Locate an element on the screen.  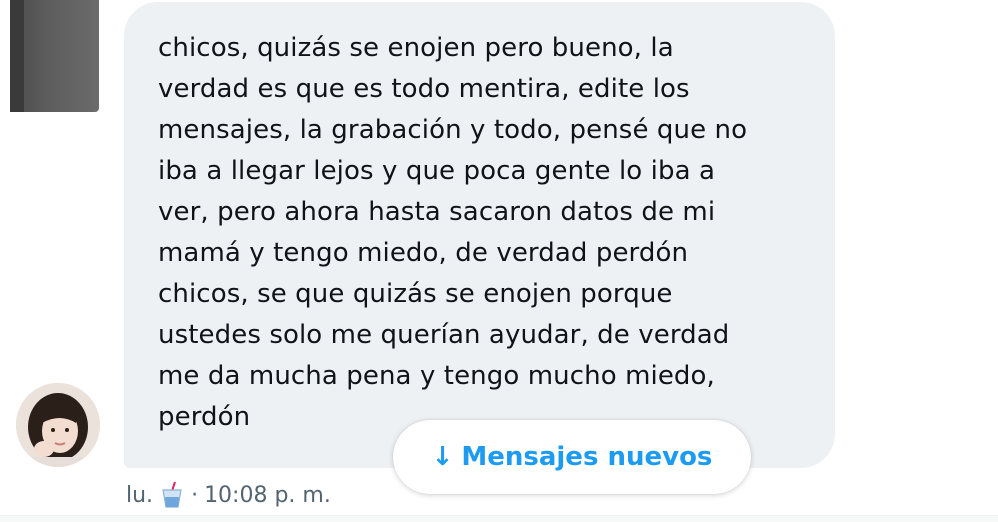
new-messages-button: ↓ Mensajes nuevos is located at coordinates (572, 457).